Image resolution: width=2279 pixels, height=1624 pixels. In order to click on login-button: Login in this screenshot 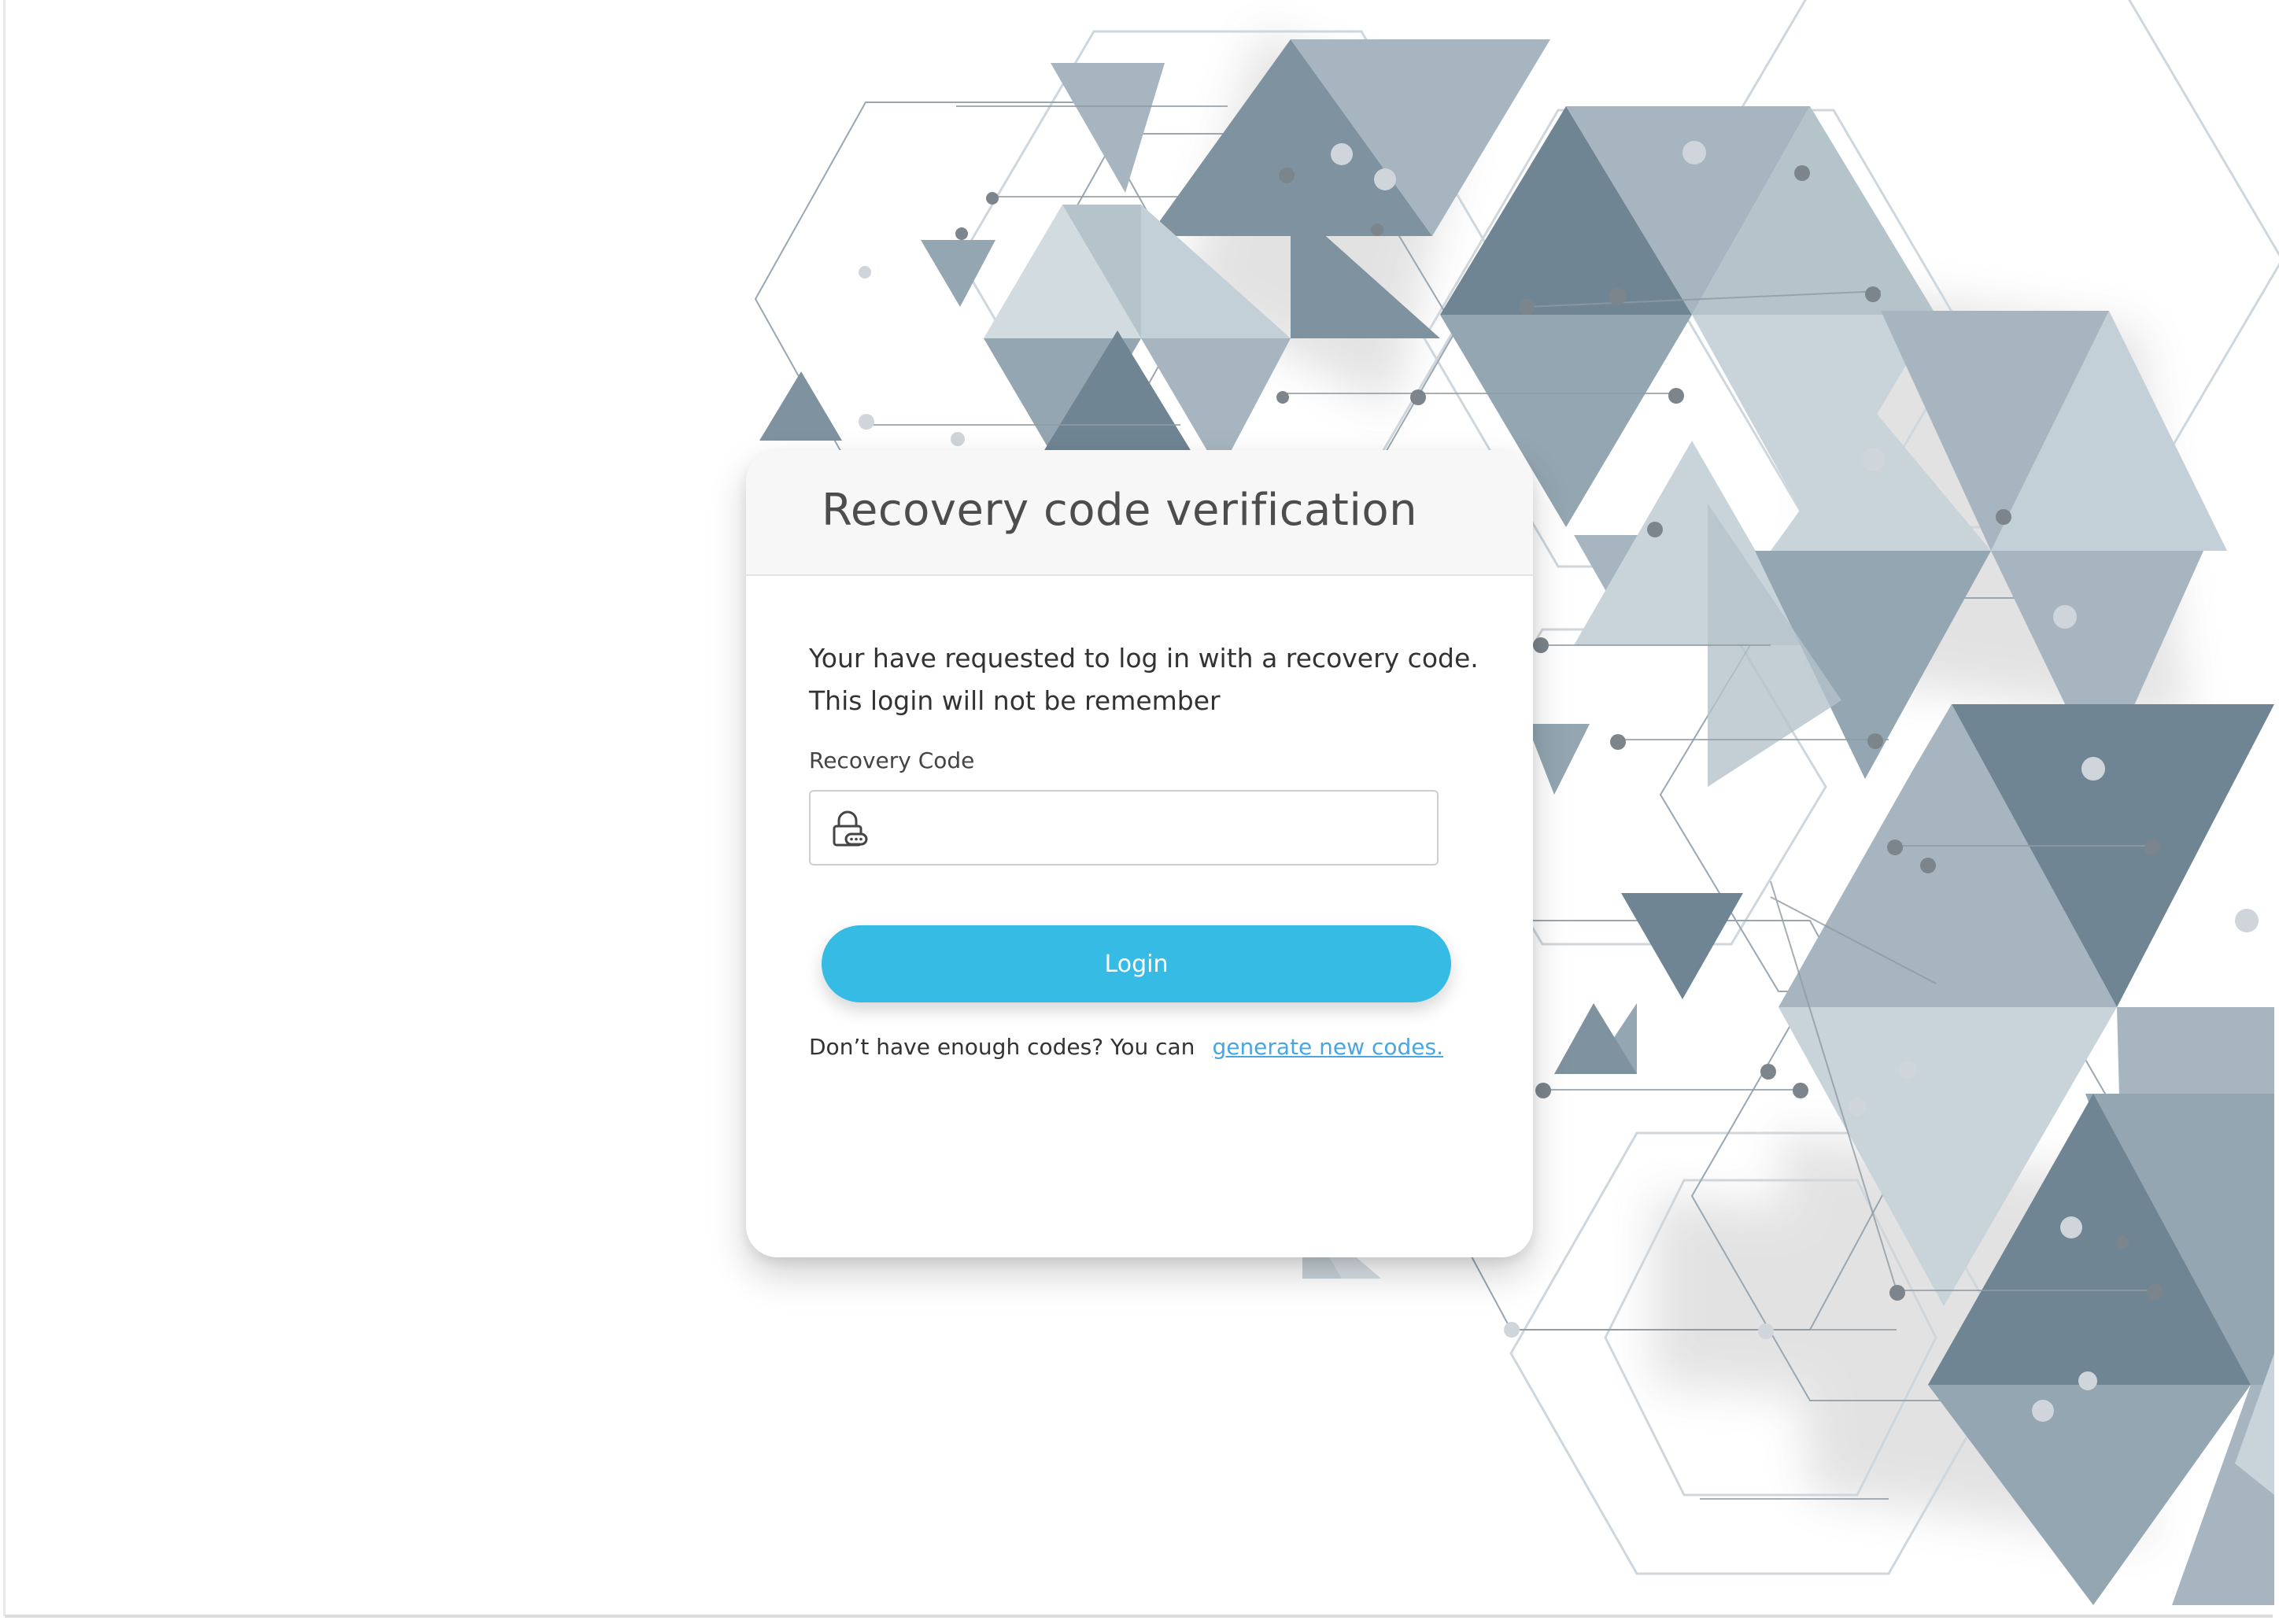, I will do `click(1136, 963)`.